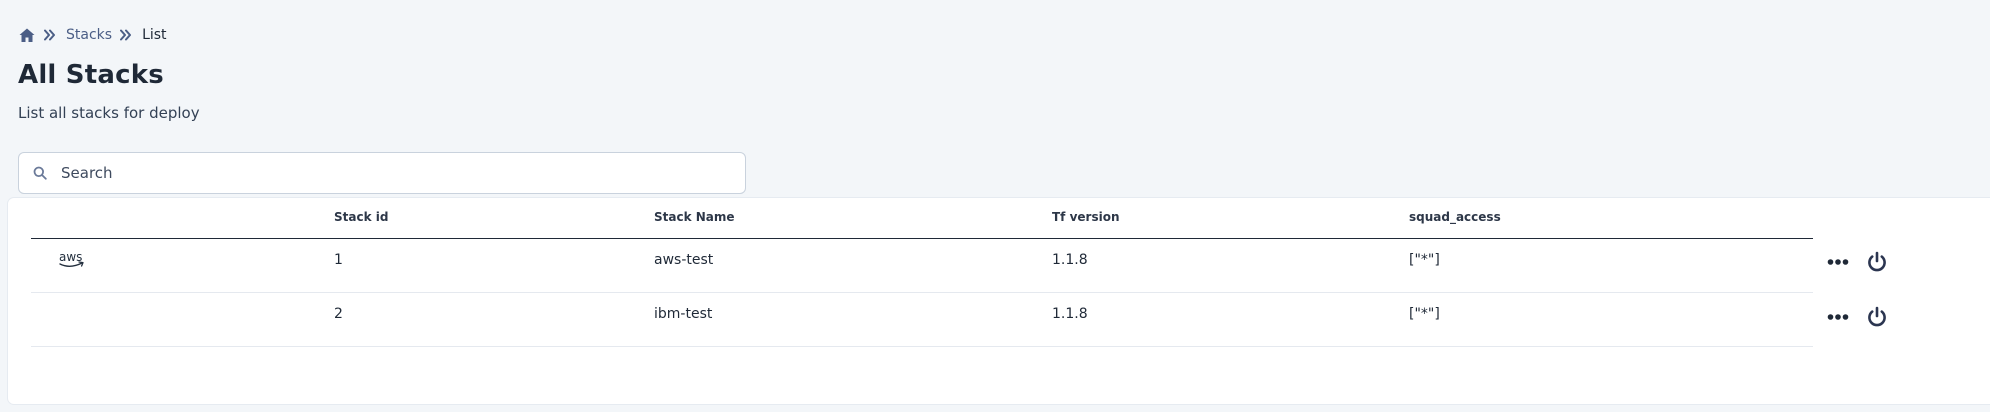  What do you see at coordinates (154, 35) in the screenshot?
I see `breadcrumb-current: List` at bounding box center [154, 35].